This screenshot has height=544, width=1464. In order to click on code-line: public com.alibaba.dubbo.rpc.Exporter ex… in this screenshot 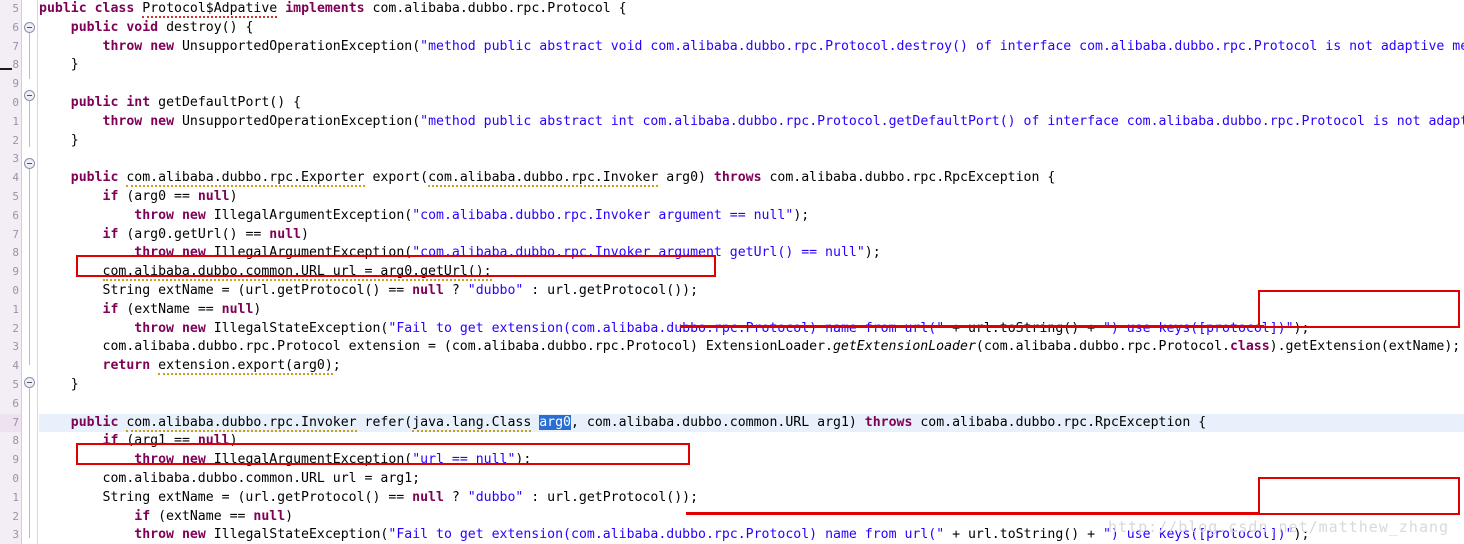, I will do `click(751, 178)`.